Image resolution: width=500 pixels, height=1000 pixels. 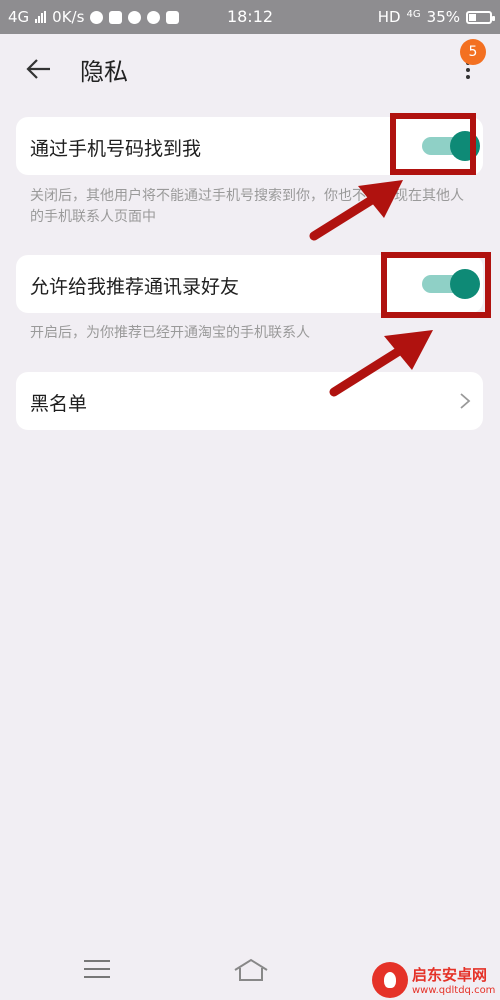 I want to click on chevron-right-icon, so click(x=465, y=401).